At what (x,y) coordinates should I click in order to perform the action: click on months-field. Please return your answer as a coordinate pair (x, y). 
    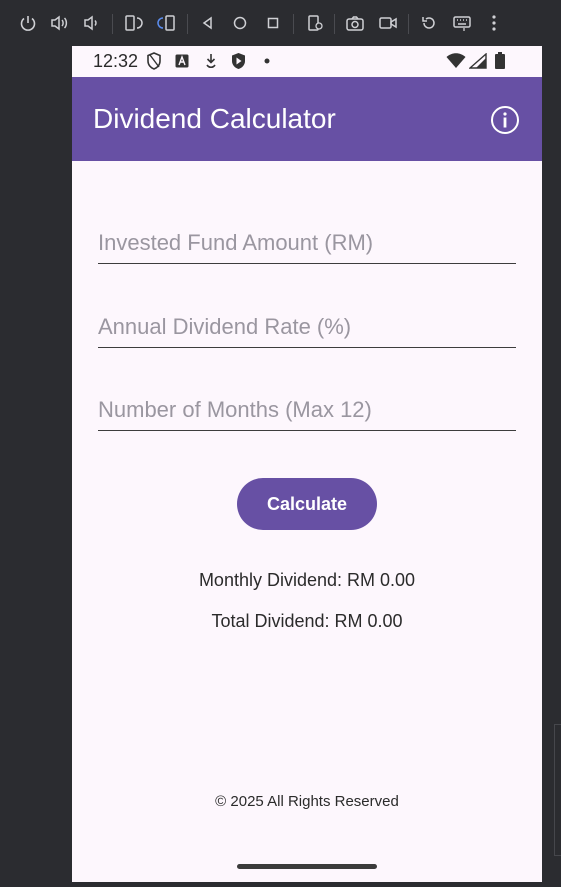
    Looking at the image, I should click on (307, 410).